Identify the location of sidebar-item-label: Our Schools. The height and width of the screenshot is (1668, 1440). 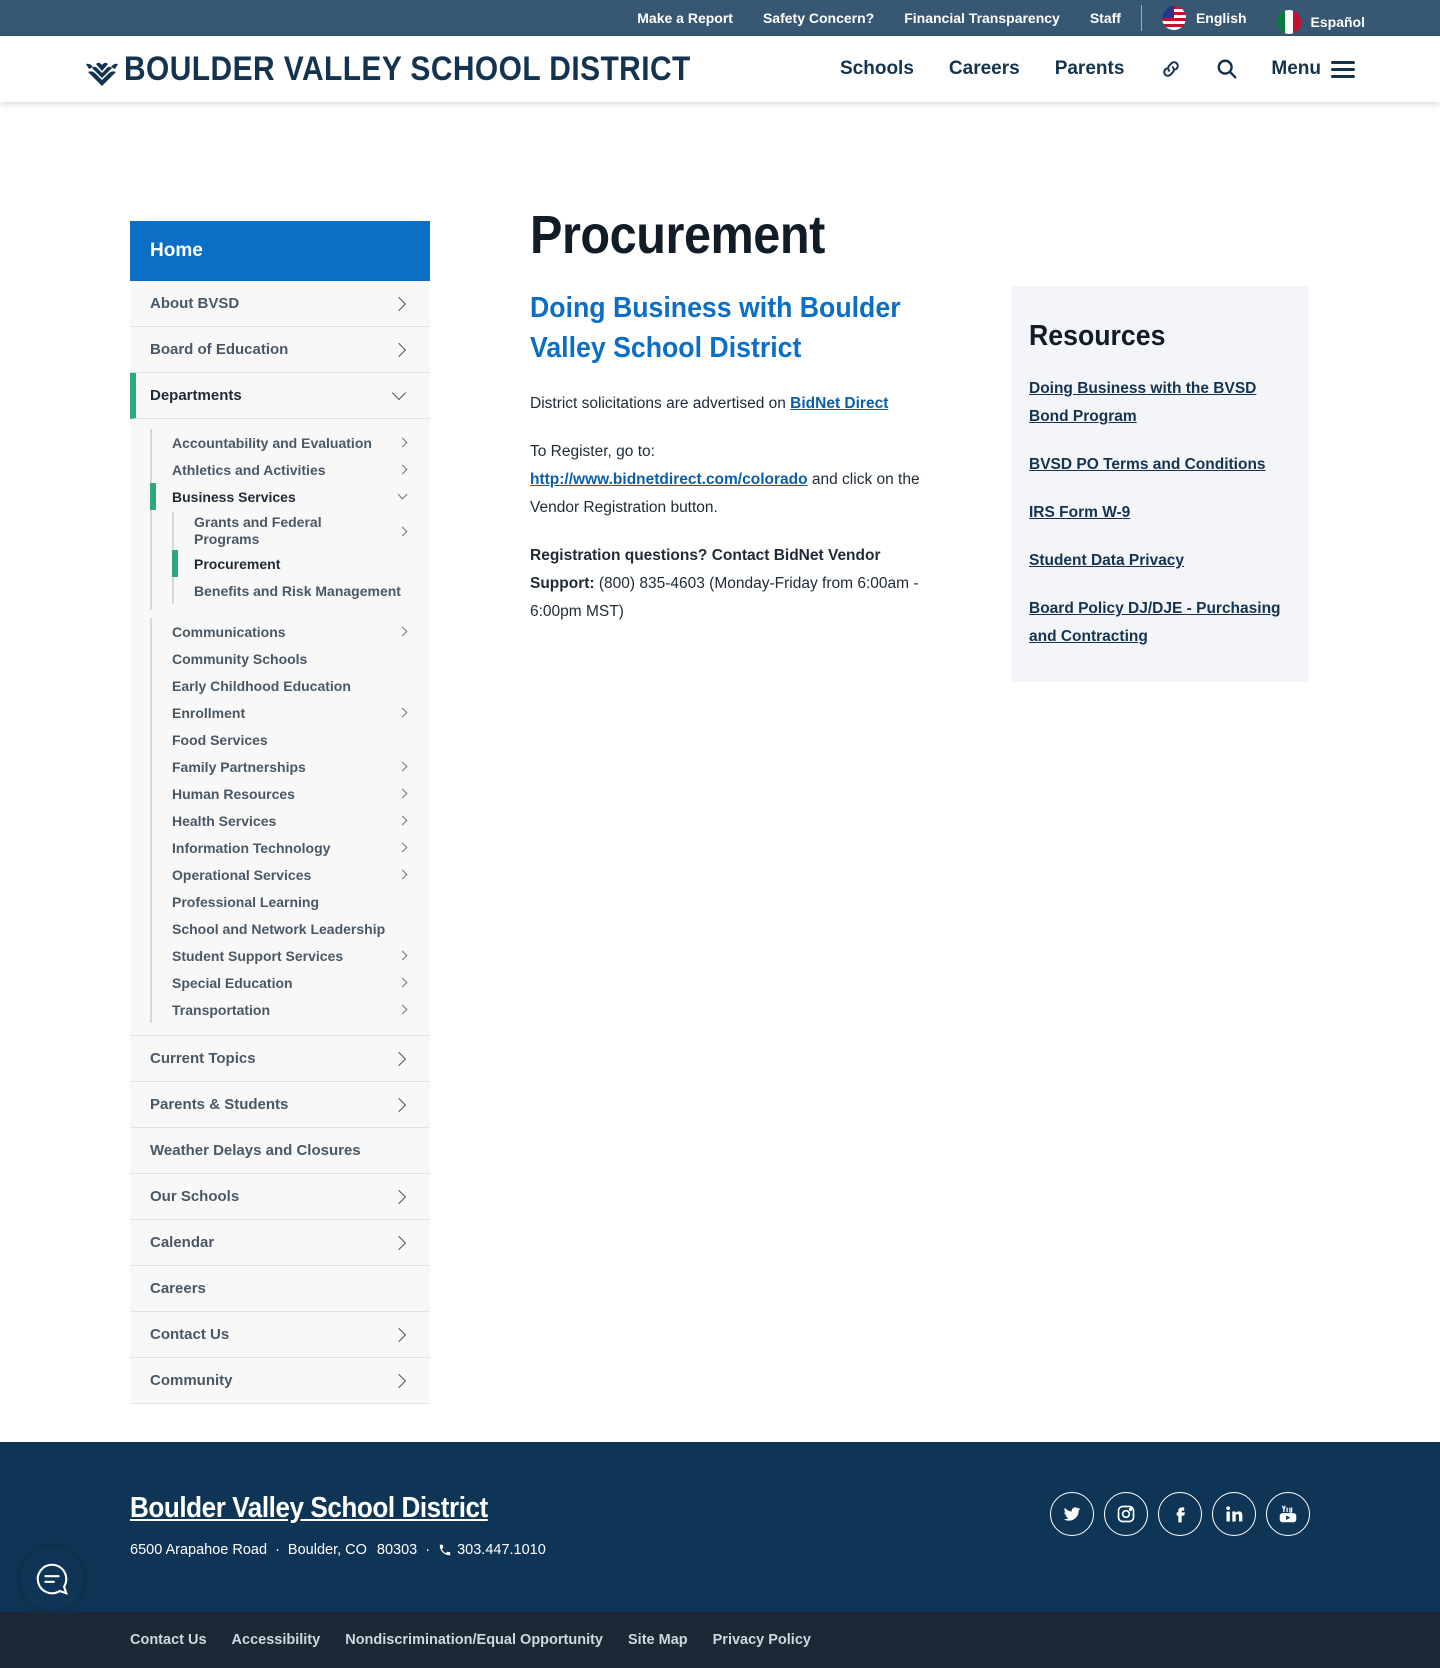
(195, 1196).